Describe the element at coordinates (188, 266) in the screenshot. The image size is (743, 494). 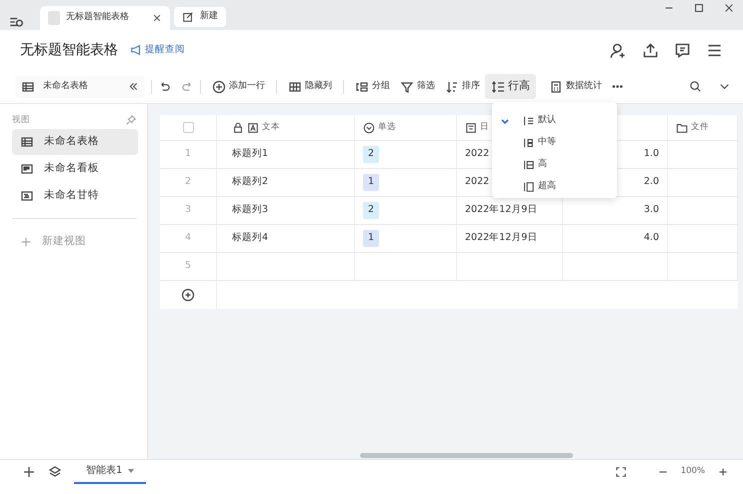
I see `row-number: 5` at that location.